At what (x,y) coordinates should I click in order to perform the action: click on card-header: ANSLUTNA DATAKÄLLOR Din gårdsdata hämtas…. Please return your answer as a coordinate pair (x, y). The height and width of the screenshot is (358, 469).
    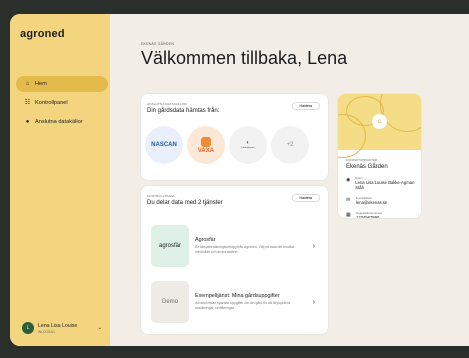
    Looking at the image, I should click on (183, 108).